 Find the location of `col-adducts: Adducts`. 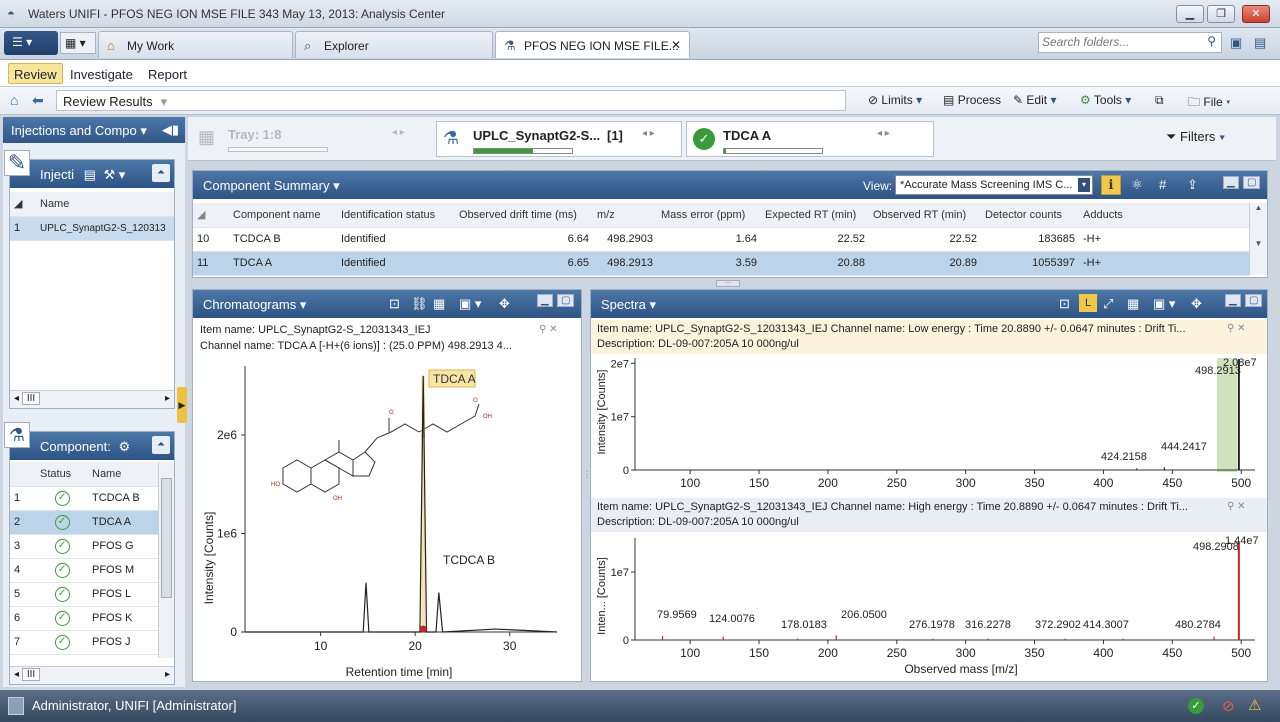

col-adducts: Adducts is located at coordinates (1164, 215).